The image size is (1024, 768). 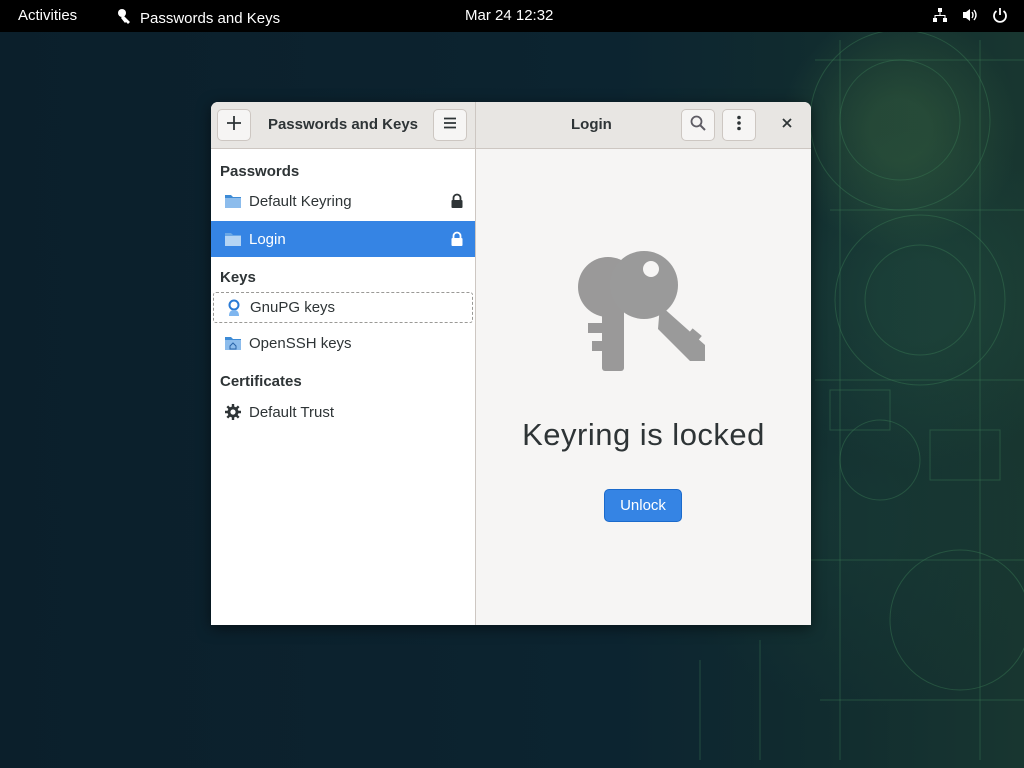 I want to click on sidebar-item-gnupg-keys: GnuPG keys, so click(x=343, y=307).